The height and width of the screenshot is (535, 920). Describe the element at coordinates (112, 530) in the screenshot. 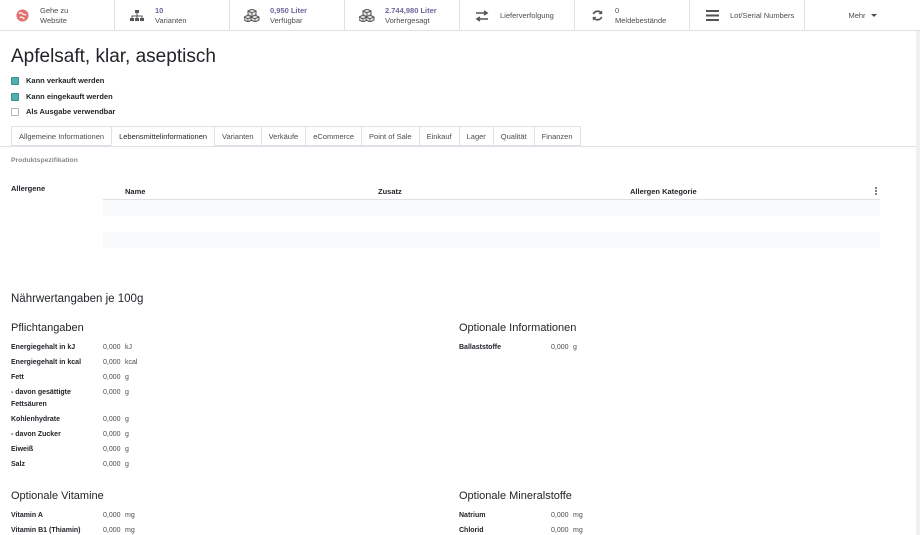

I see `vitamin-b1-value: 0,000` at that location.